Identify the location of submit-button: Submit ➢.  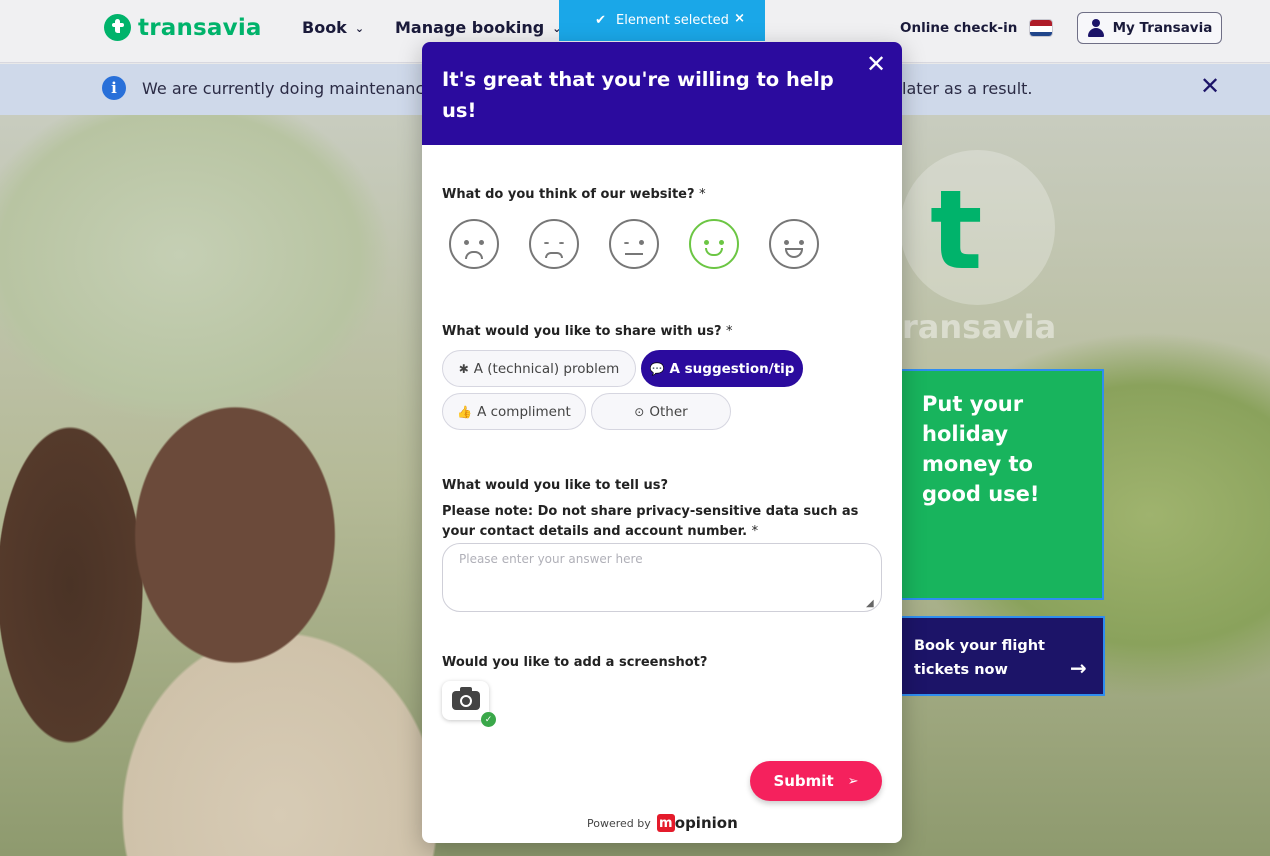
(816, 781).